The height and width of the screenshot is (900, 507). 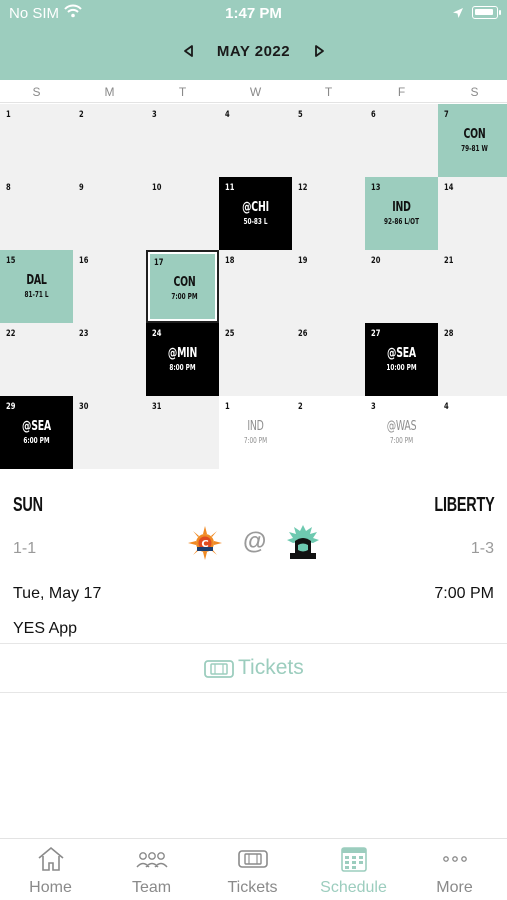 I want to click on calendar-day: 21, so click(x=472, y=286).